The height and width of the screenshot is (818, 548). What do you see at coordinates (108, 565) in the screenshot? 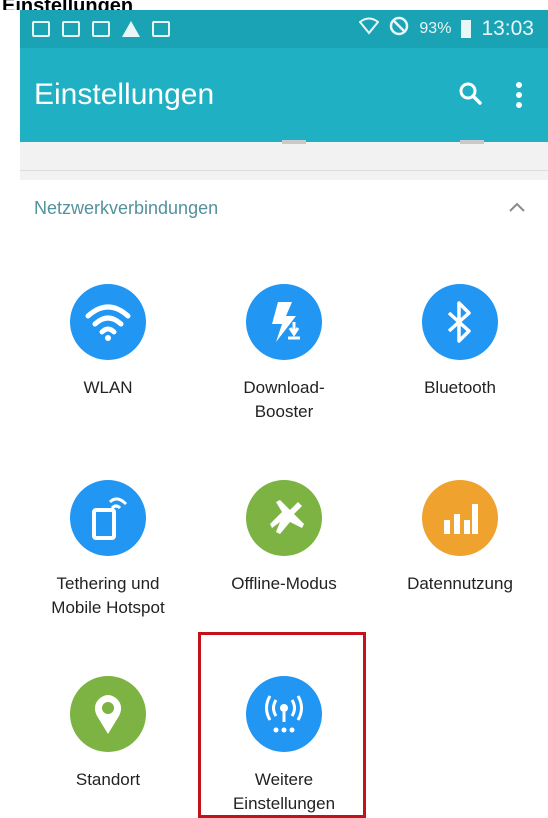
I see `tile-tethering: Tethering und Mobile Hotspot` at bounding box center [108, 565].